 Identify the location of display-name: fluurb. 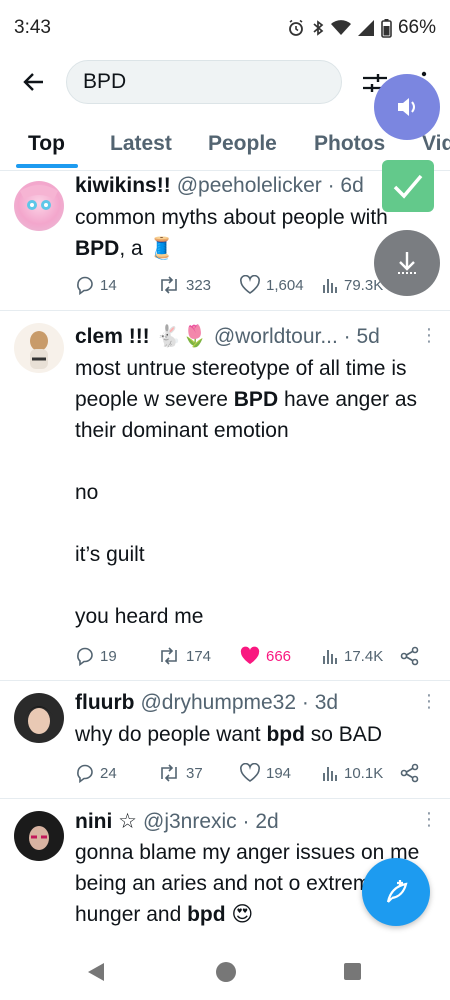
(104, 703).